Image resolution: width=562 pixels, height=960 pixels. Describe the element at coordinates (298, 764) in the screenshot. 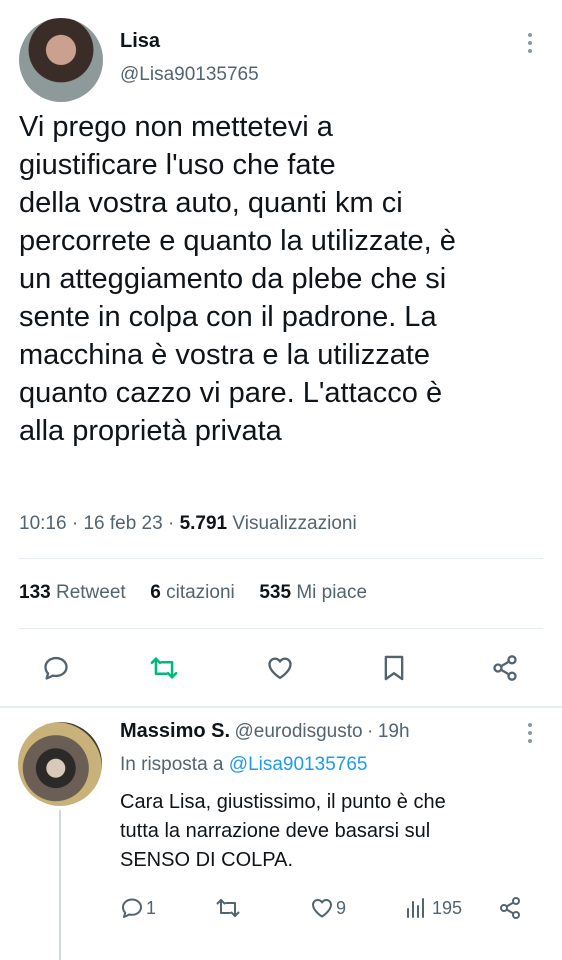

I see `in-reply-handle-link: @Lisa90135765` at that location.